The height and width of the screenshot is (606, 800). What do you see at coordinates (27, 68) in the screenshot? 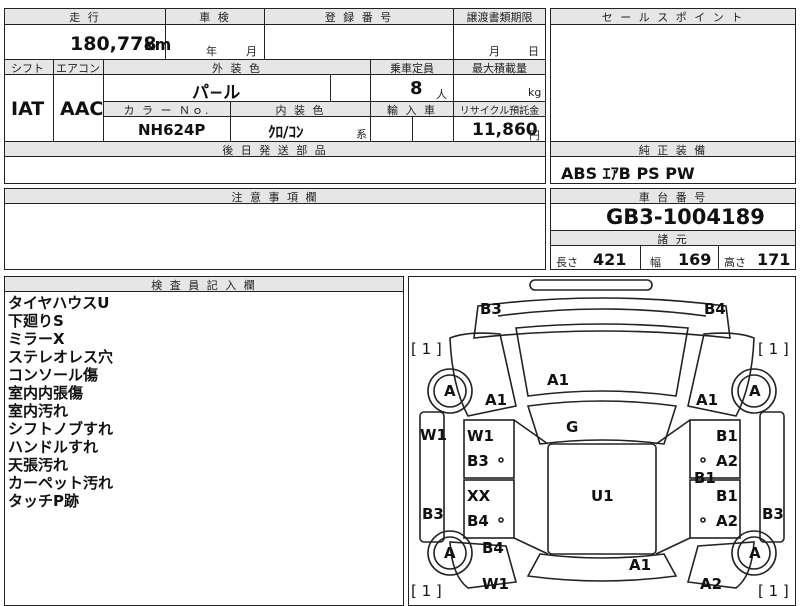
I see `shift-header: シフト` at bounding box center [27, 68].